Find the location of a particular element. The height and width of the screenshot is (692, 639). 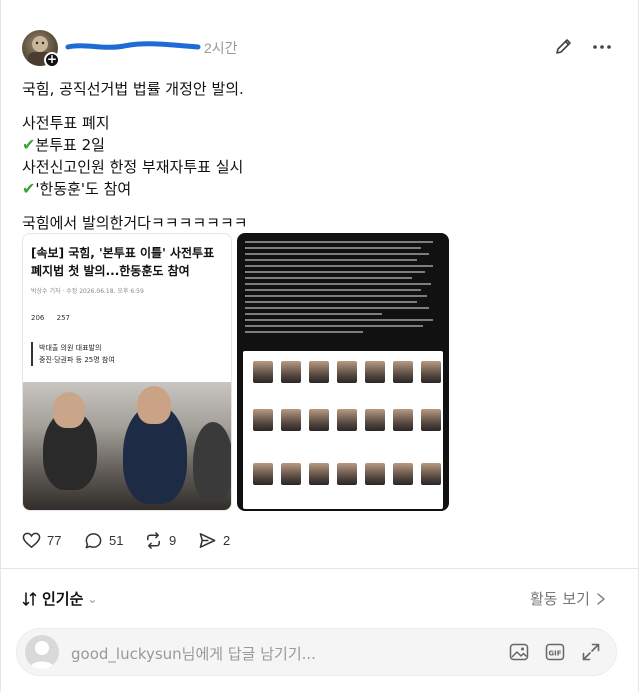

comment-bubble-icon is located at coordinates (93, 541).